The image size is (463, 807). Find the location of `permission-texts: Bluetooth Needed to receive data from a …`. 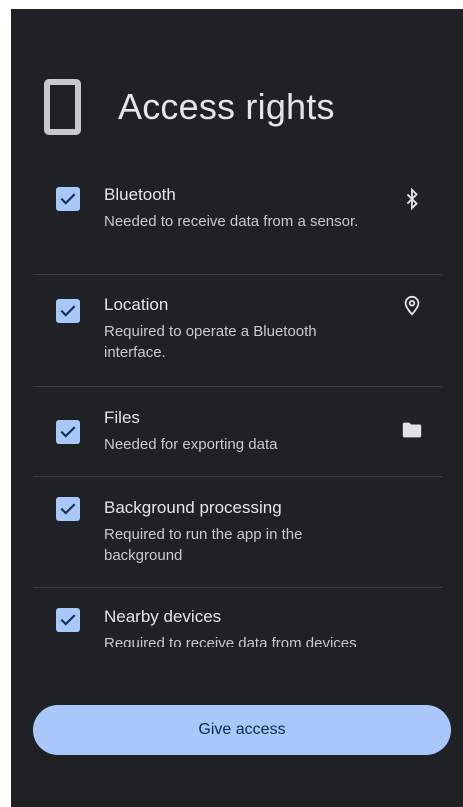

permission-texts: Bluetooth Needed to receive data from a … is located at coordinates (239, 208).